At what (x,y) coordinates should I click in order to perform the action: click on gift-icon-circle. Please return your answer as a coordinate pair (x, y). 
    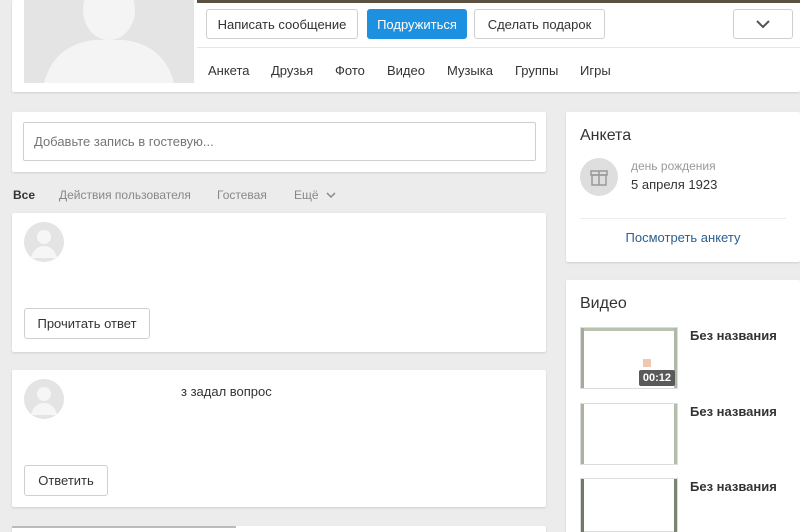
    Looking at the image, I should click on (599, 177).